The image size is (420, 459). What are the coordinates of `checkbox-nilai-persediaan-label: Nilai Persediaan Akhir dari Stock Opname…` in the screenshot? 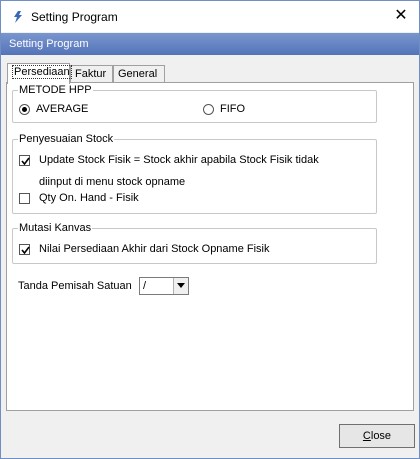 It's located at (154, 249).